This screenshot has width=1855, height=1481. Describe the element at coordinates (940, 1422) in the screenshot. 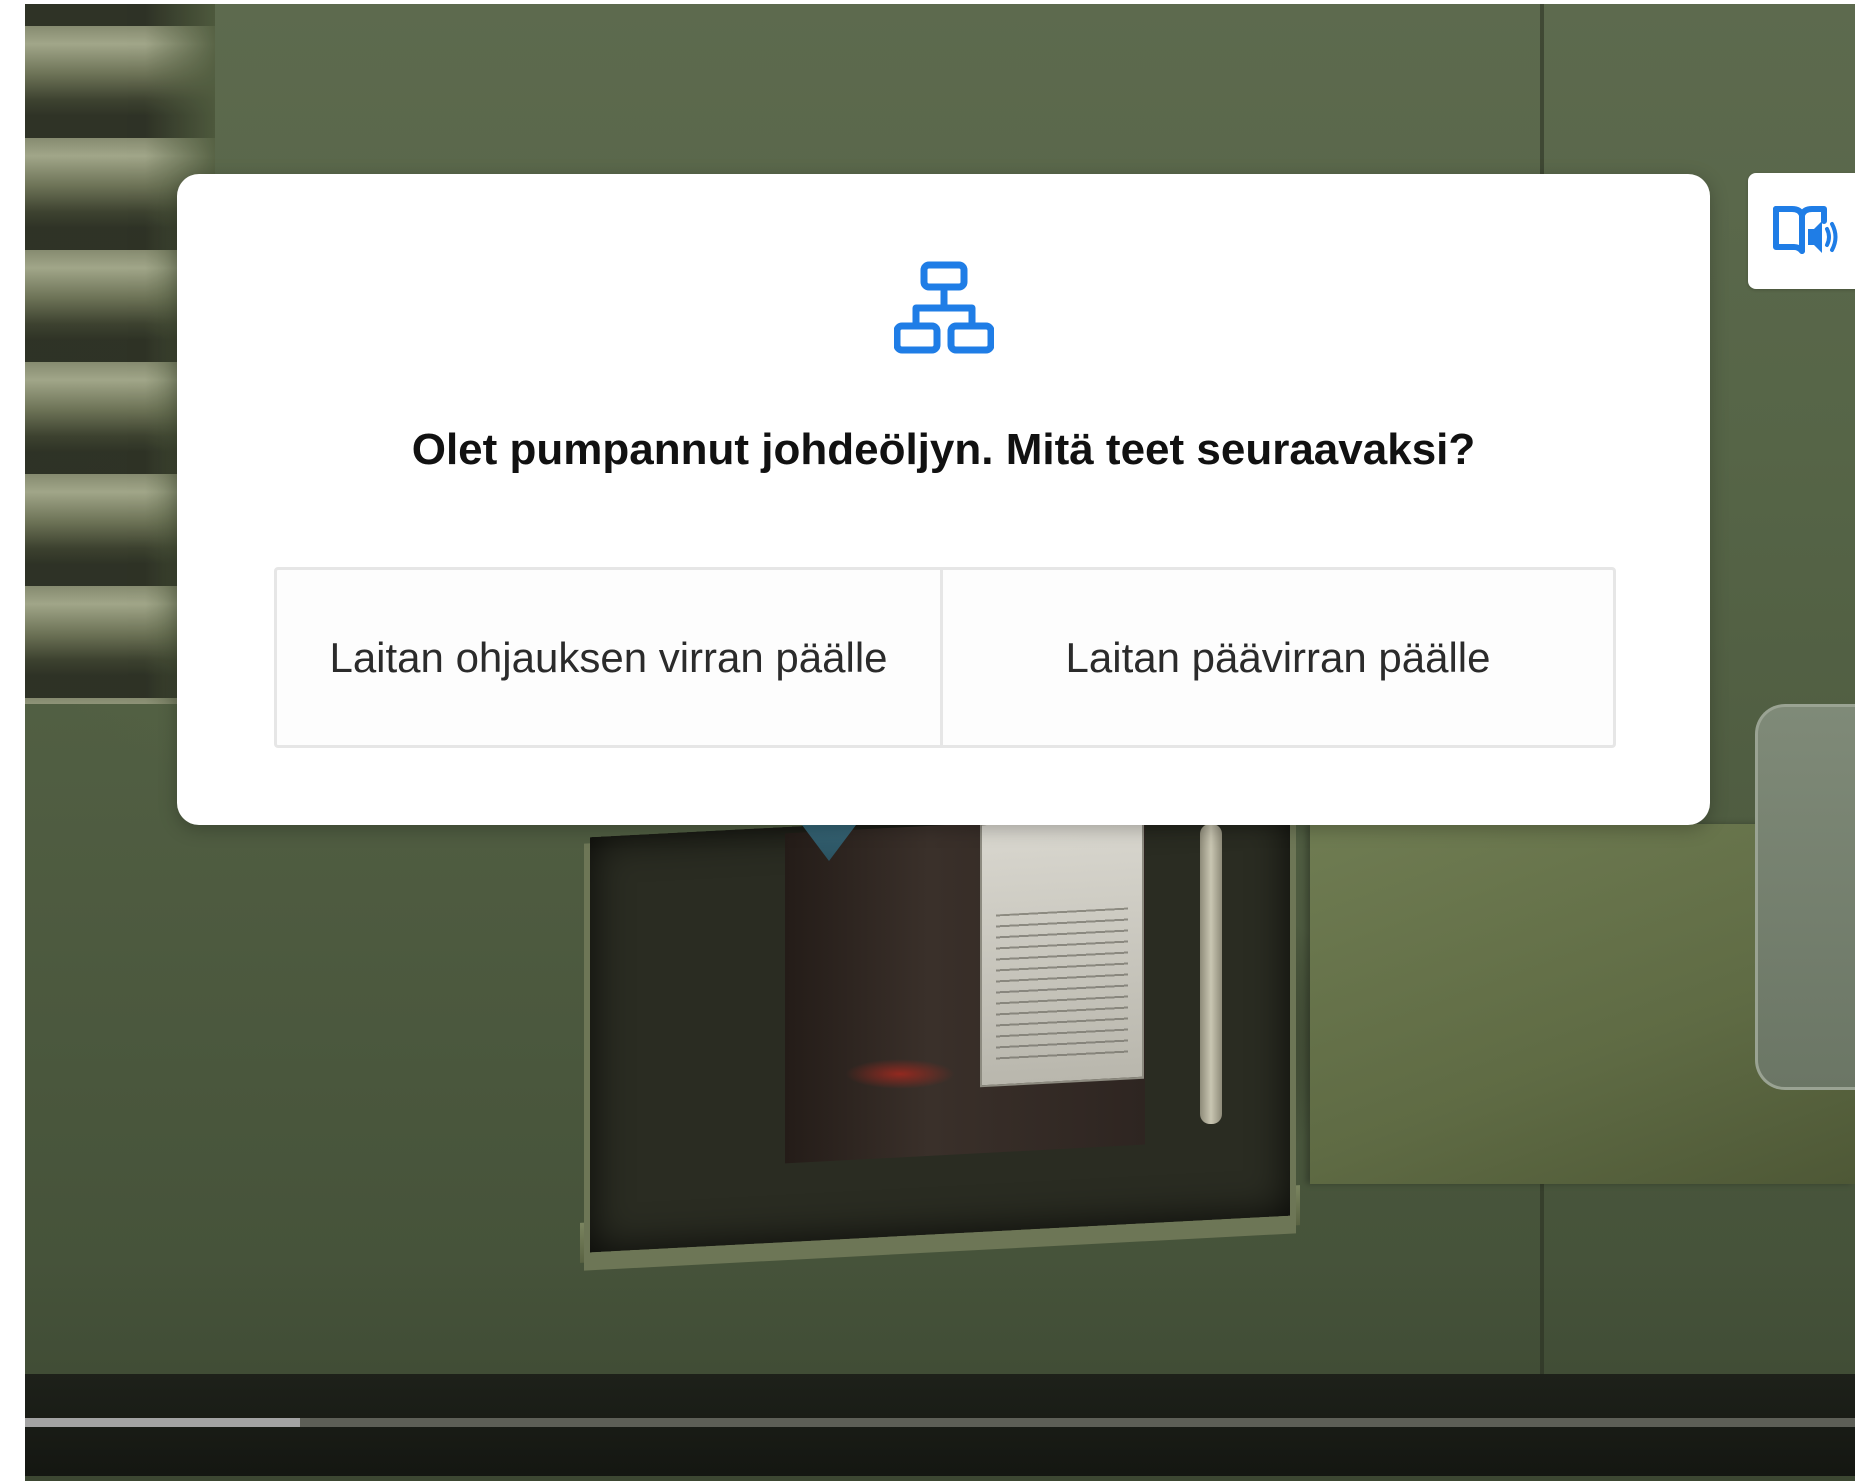

I see `video-progress-bar` at that location.